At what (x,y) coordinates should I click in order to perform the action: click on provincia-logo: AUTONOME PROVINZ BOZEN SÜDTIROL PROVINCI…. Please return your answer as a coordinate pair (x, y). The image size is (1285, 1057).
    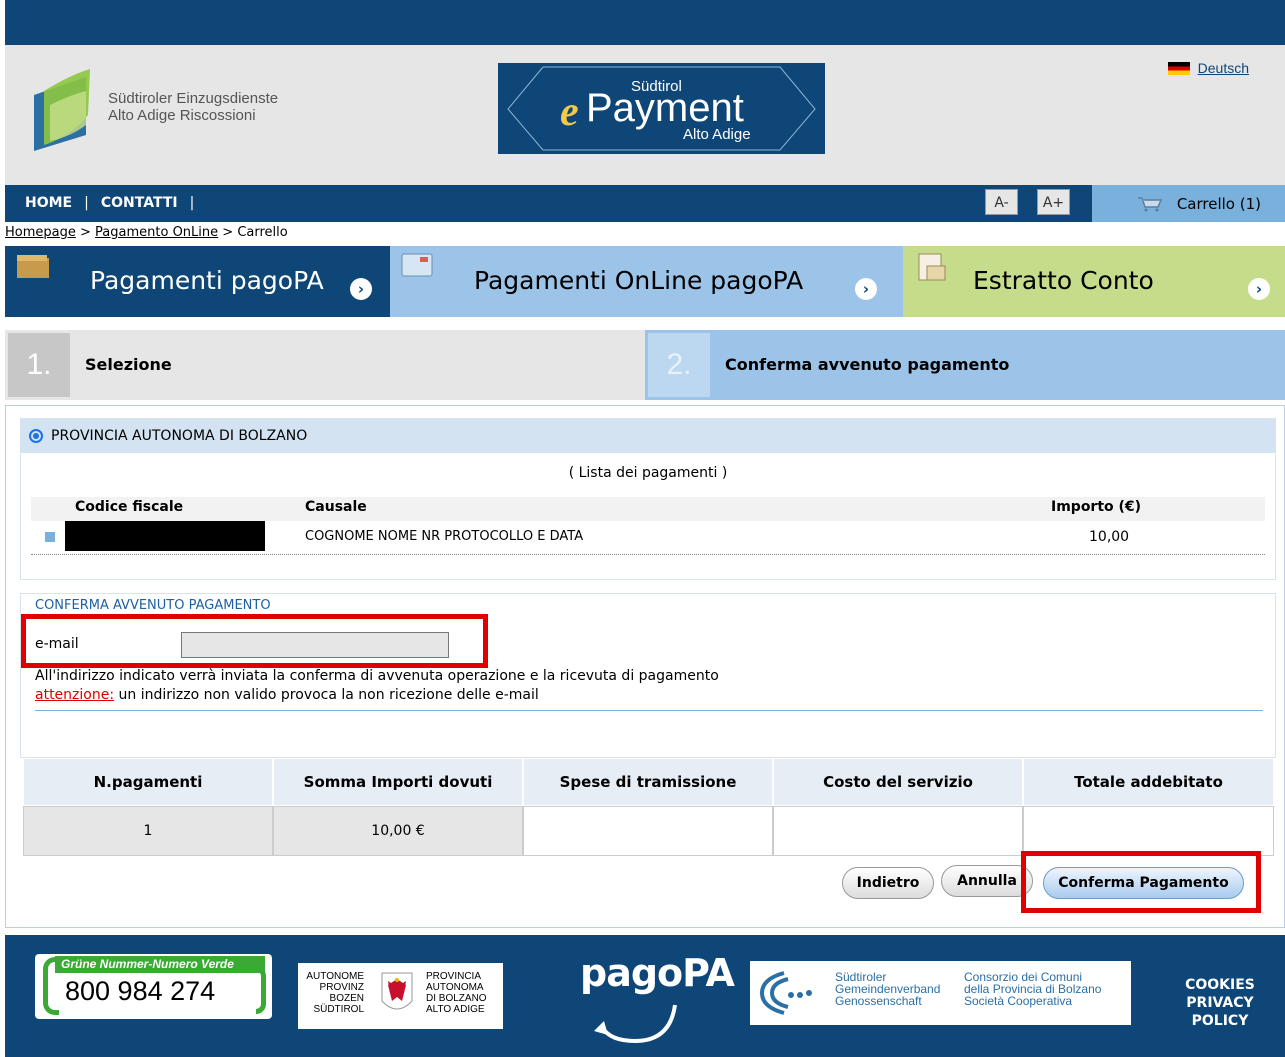
    Looking at the image, I should click on (400, 996).